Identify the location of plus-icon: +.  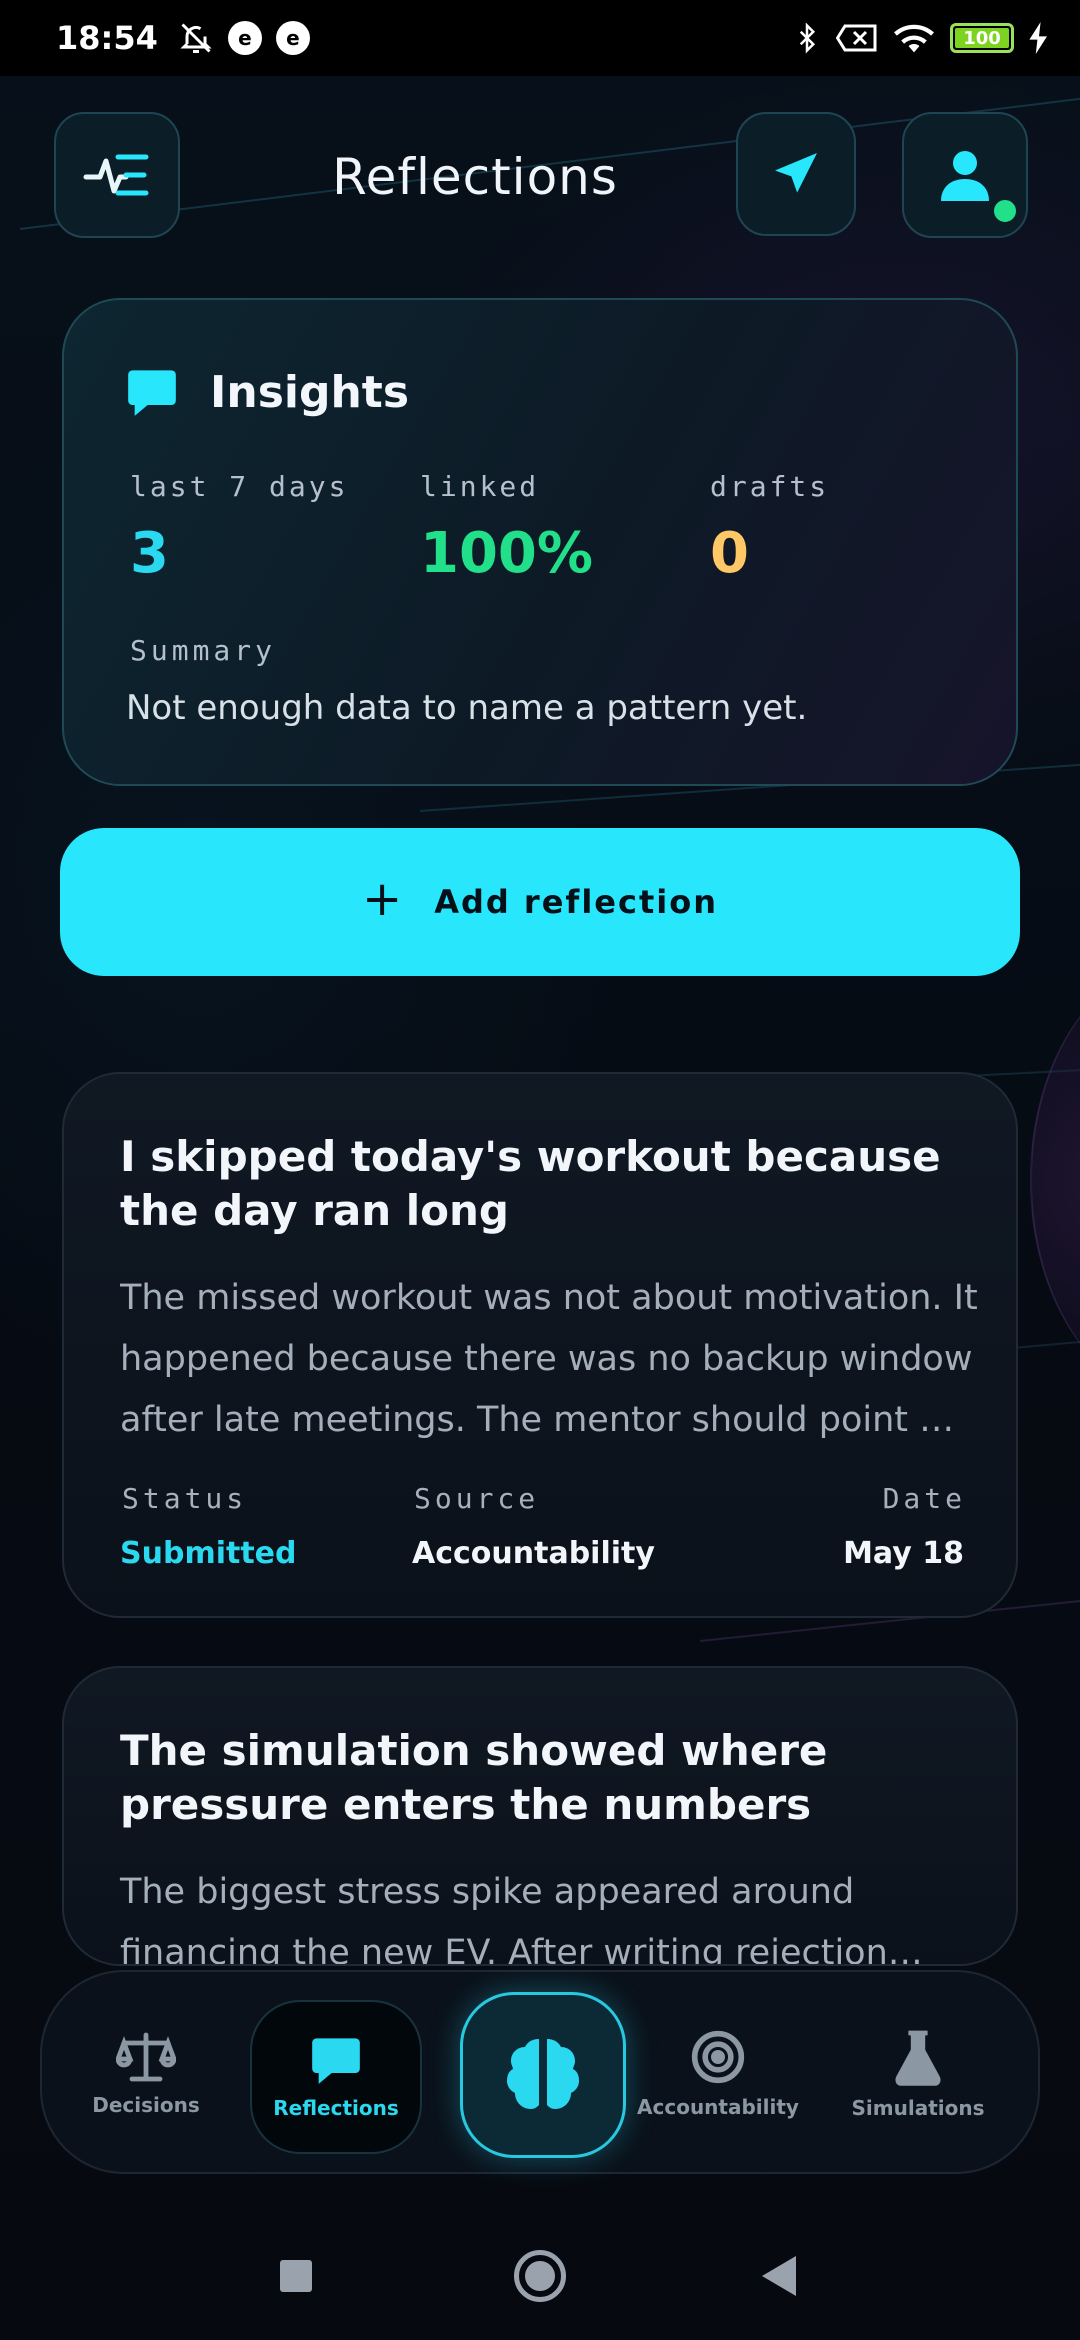
(383, 899).